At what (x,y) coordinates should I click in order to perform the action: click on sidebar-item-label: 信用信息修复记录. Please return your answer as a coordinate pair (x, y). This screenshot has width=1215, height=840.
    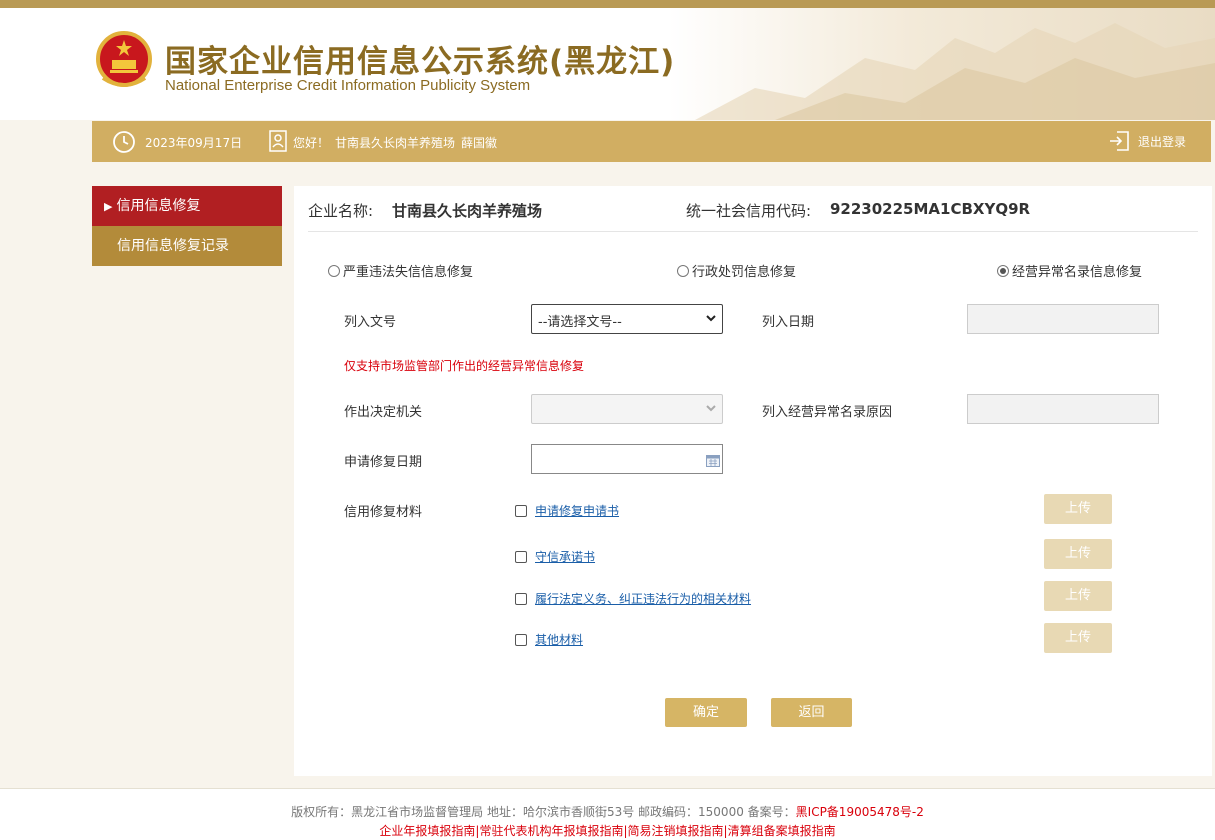
    Looking at the image, I should click on (173, 246).